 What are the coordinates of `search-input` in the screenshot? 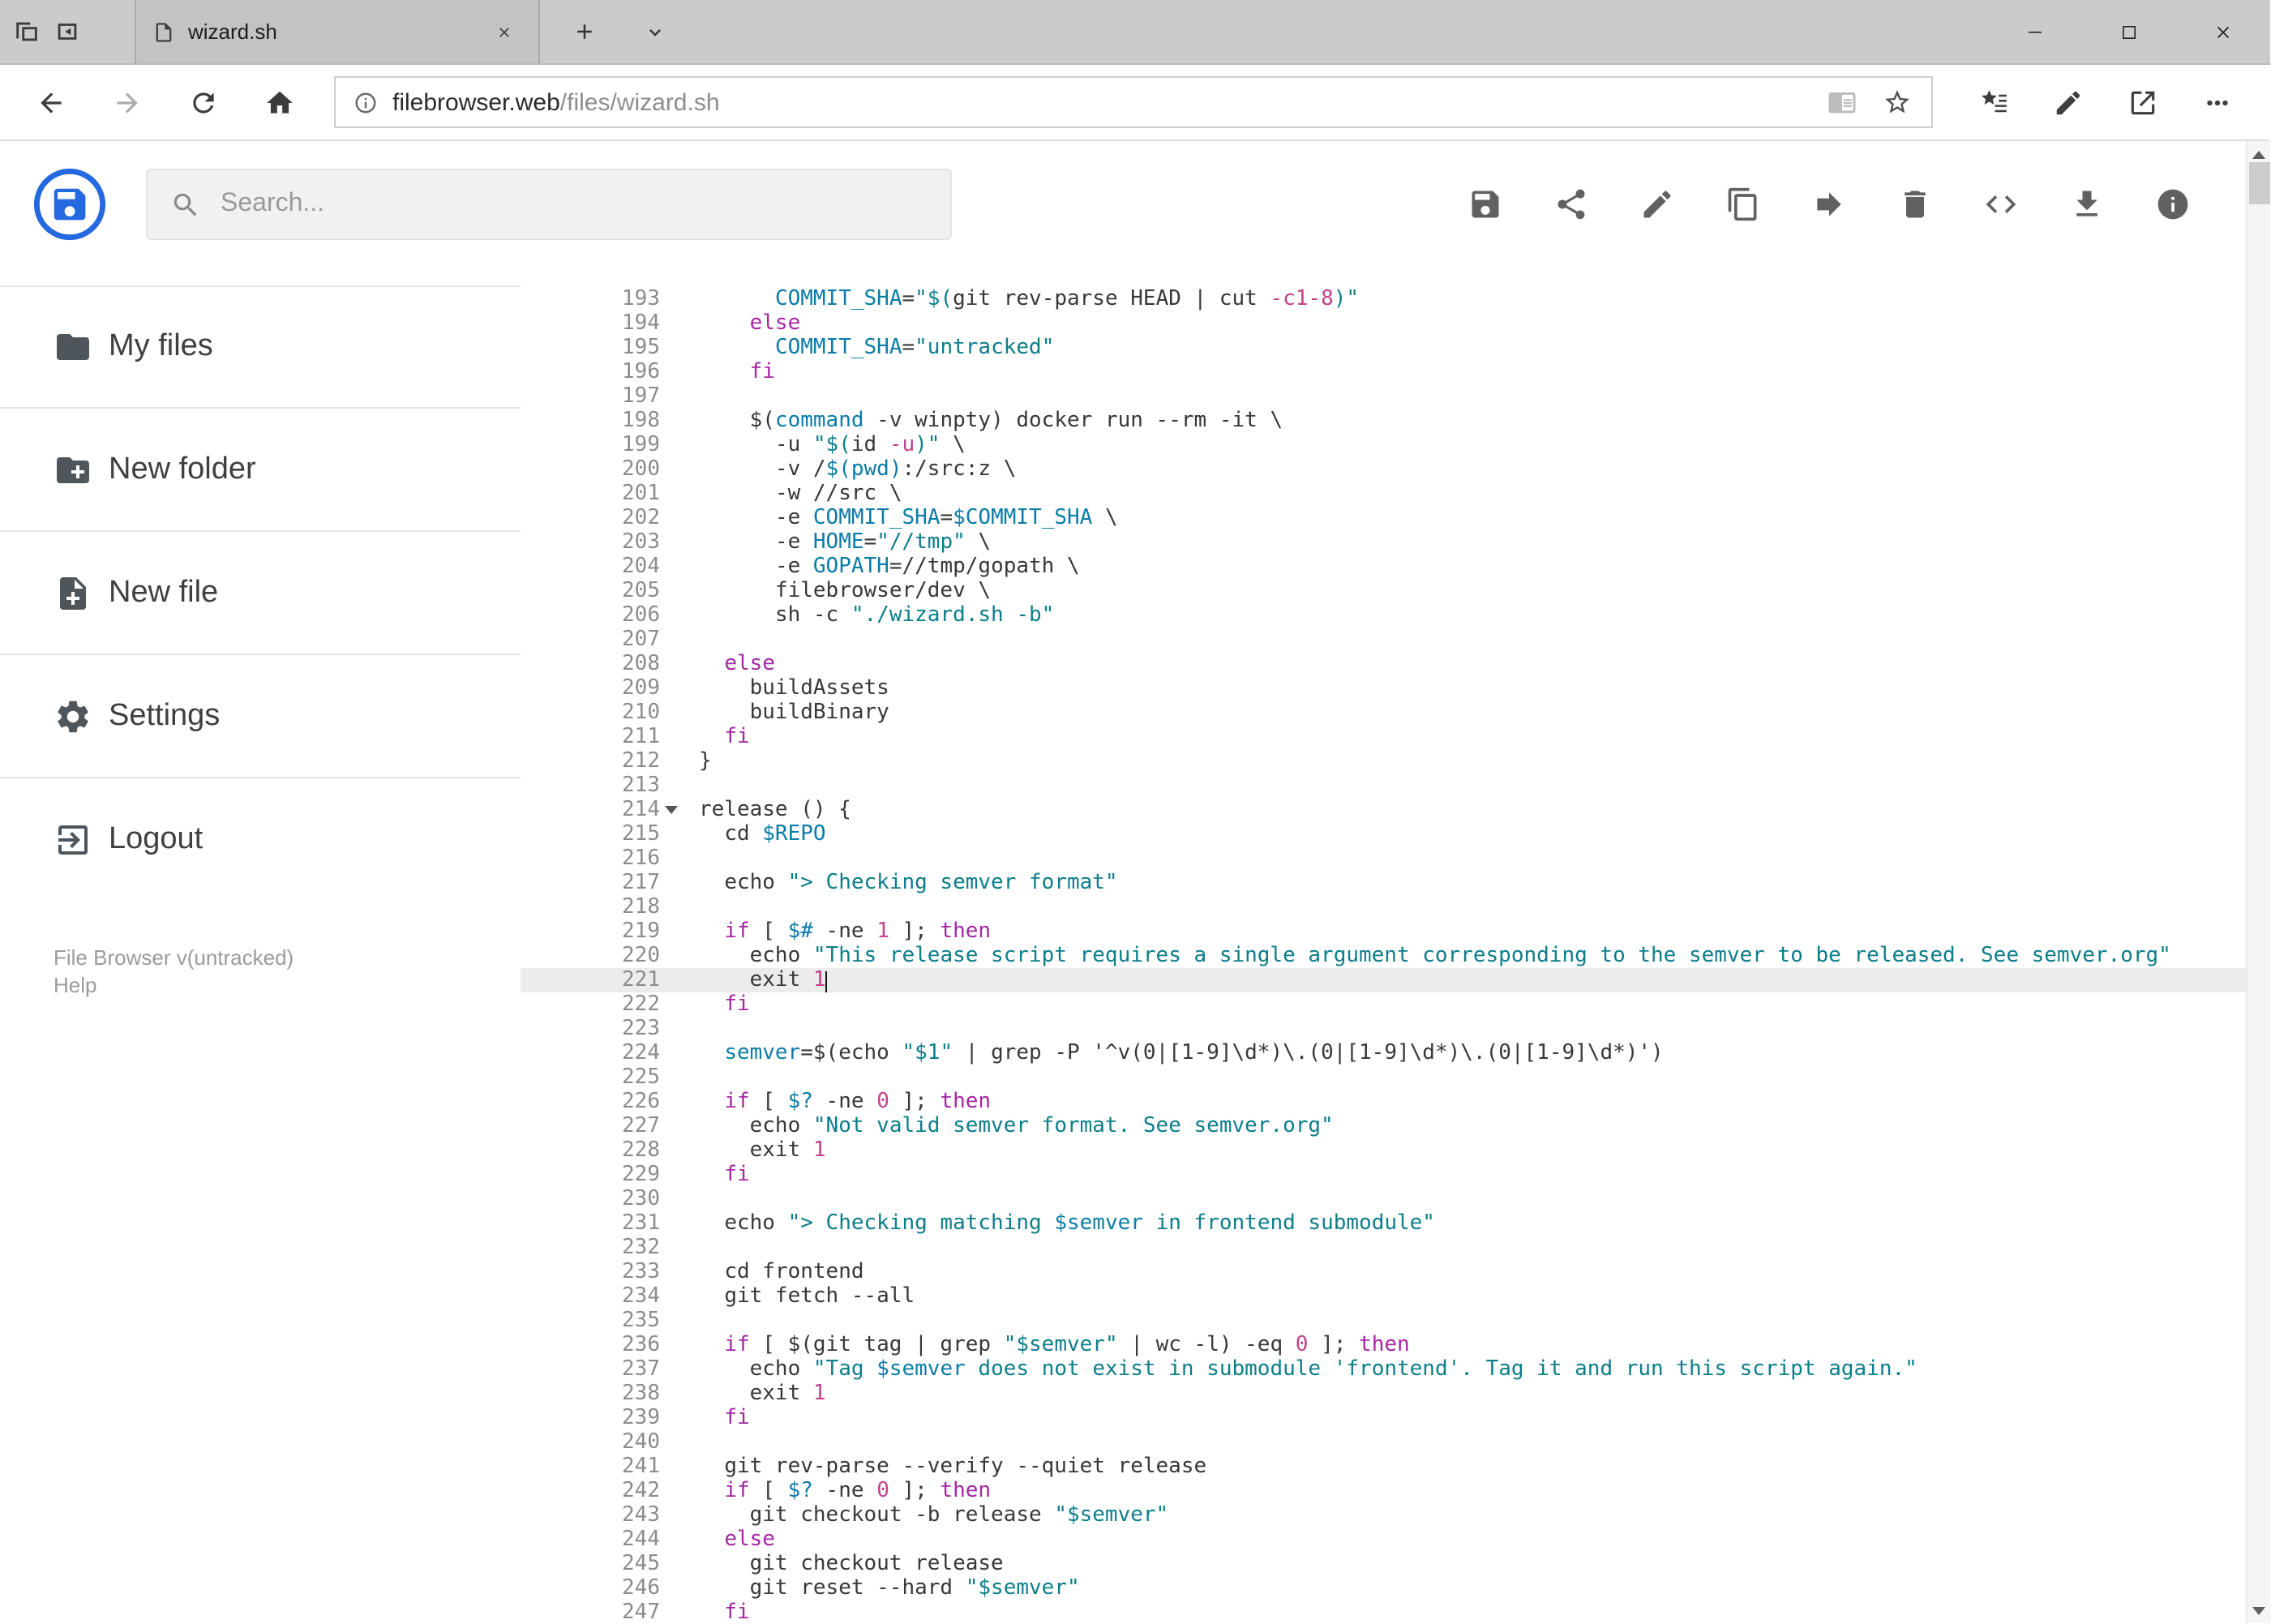 It's located at (586, 205).